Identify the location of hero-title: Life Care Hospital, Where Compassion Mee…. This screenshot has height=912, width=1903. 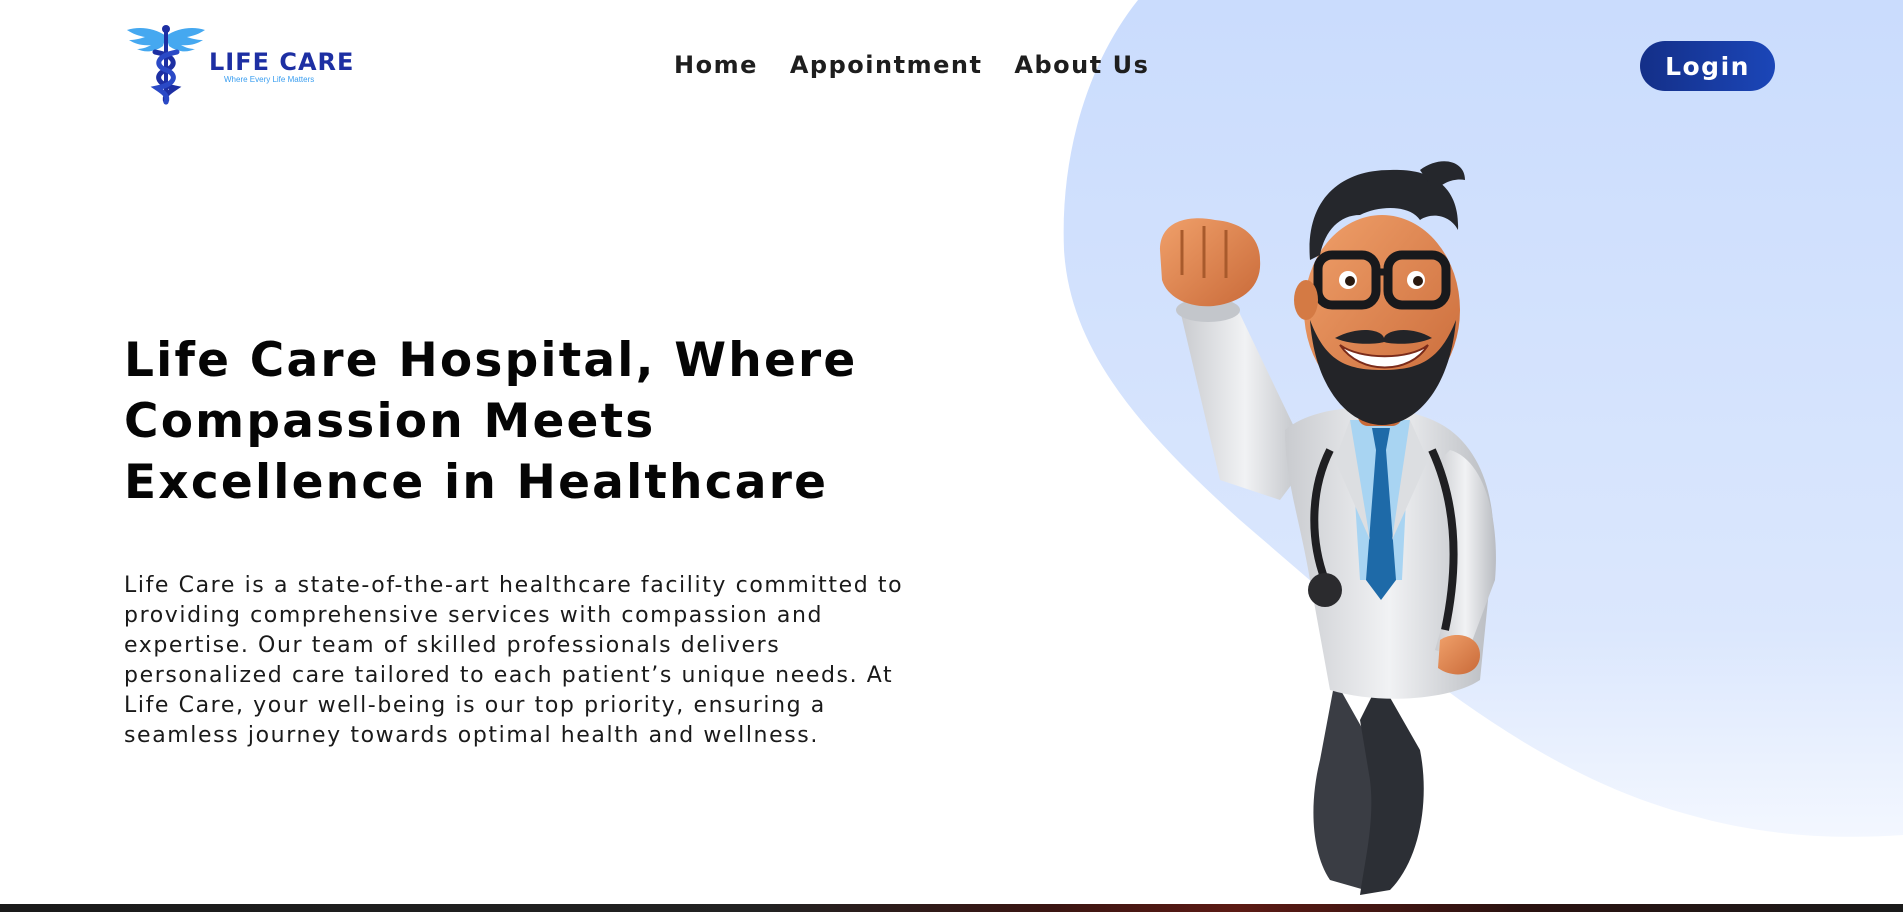
(491, 421).